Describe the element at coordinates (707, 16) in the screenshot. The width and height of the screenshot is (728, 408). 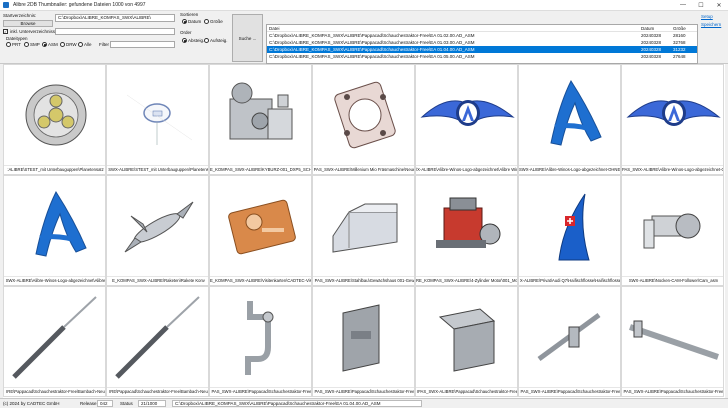
I see `setup-link: Setup` at that location.